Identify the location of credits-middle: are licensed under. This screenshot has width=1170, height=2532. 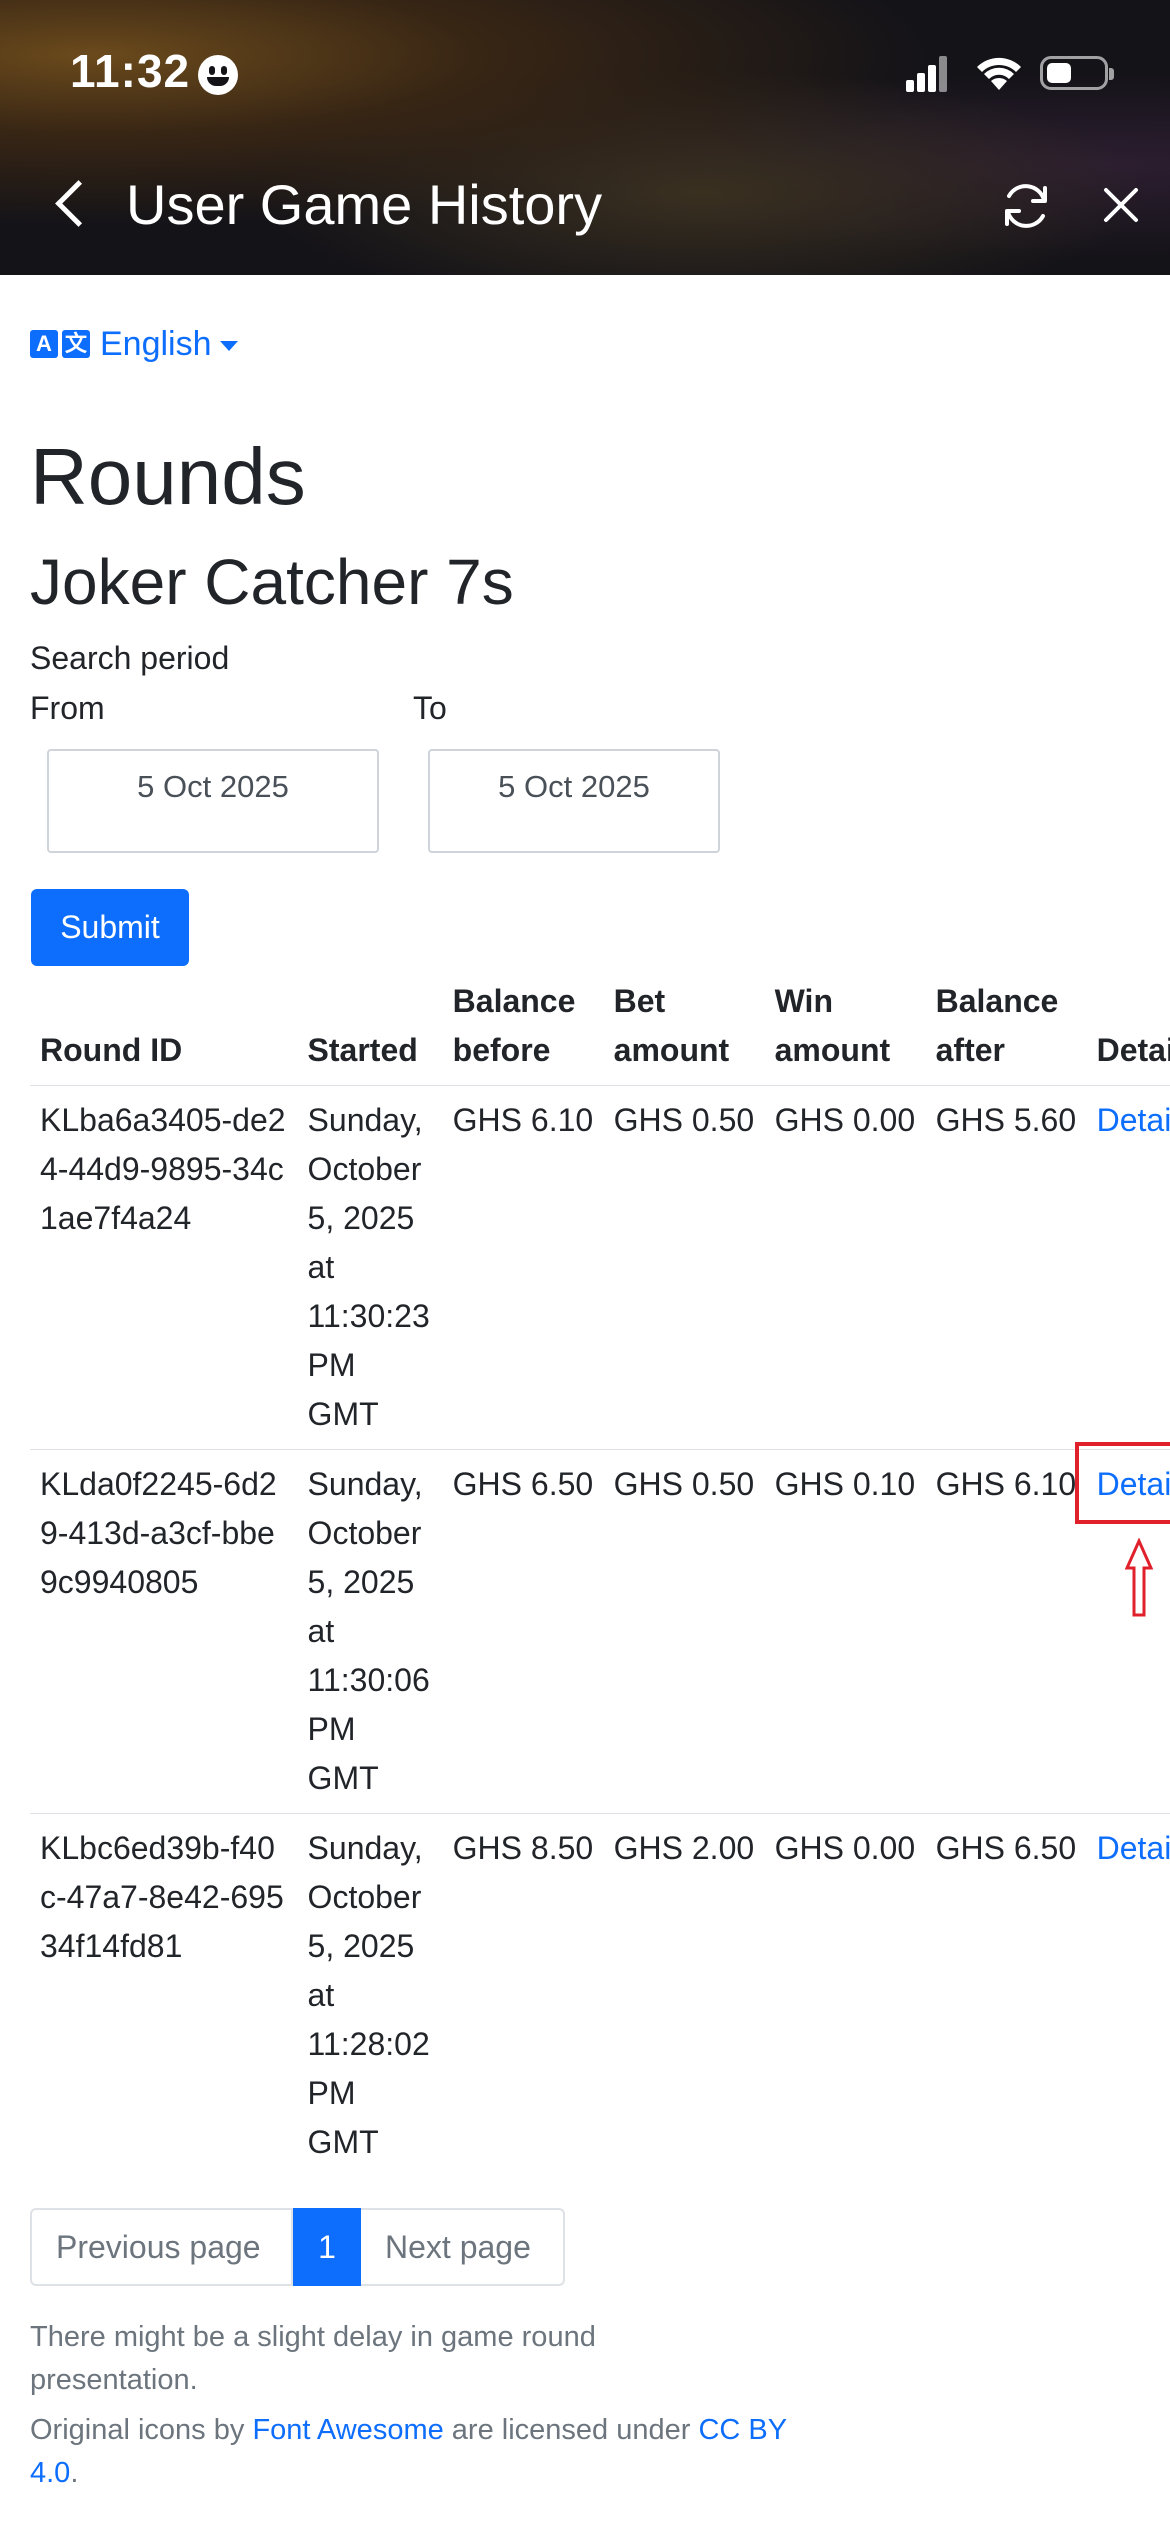
(571, 2430).